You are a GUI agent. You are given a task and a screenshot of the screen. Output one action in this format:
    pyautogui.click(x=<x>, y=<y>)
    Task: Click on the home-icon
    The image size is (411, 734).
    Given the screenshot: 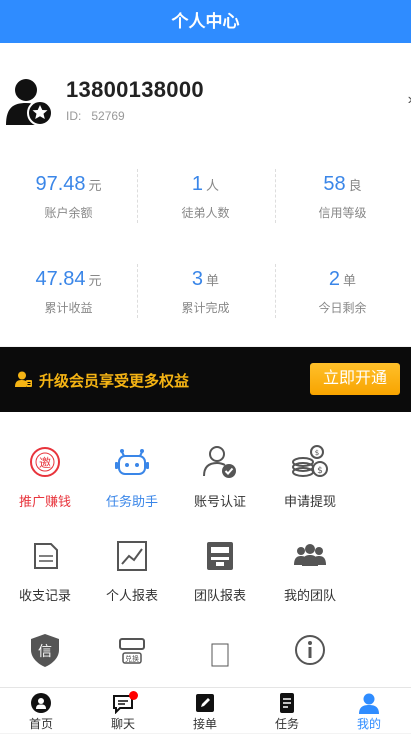 What is the action you would take?
    pyautogui.click(x=41, y=703)
    